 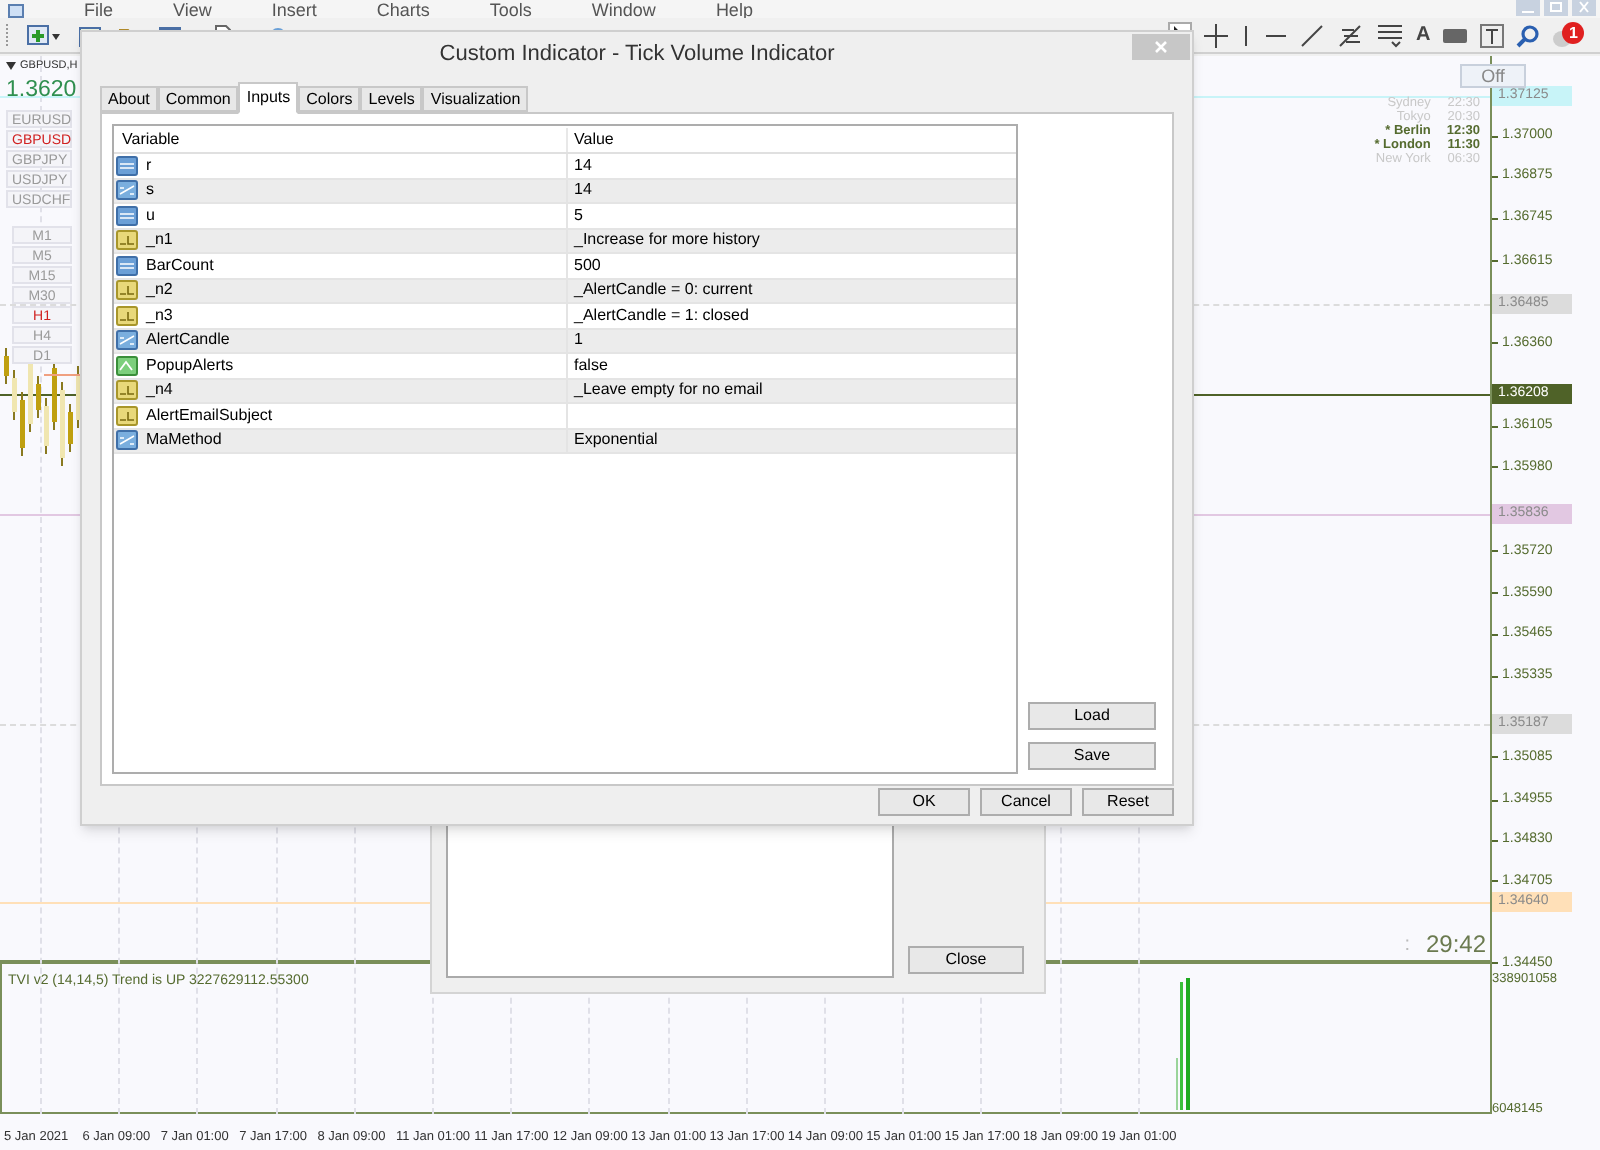 What do you see at coordinates (159, 390) in the screenshot?
I see `variable-cell: _n4` at bounding box center [159, 390].